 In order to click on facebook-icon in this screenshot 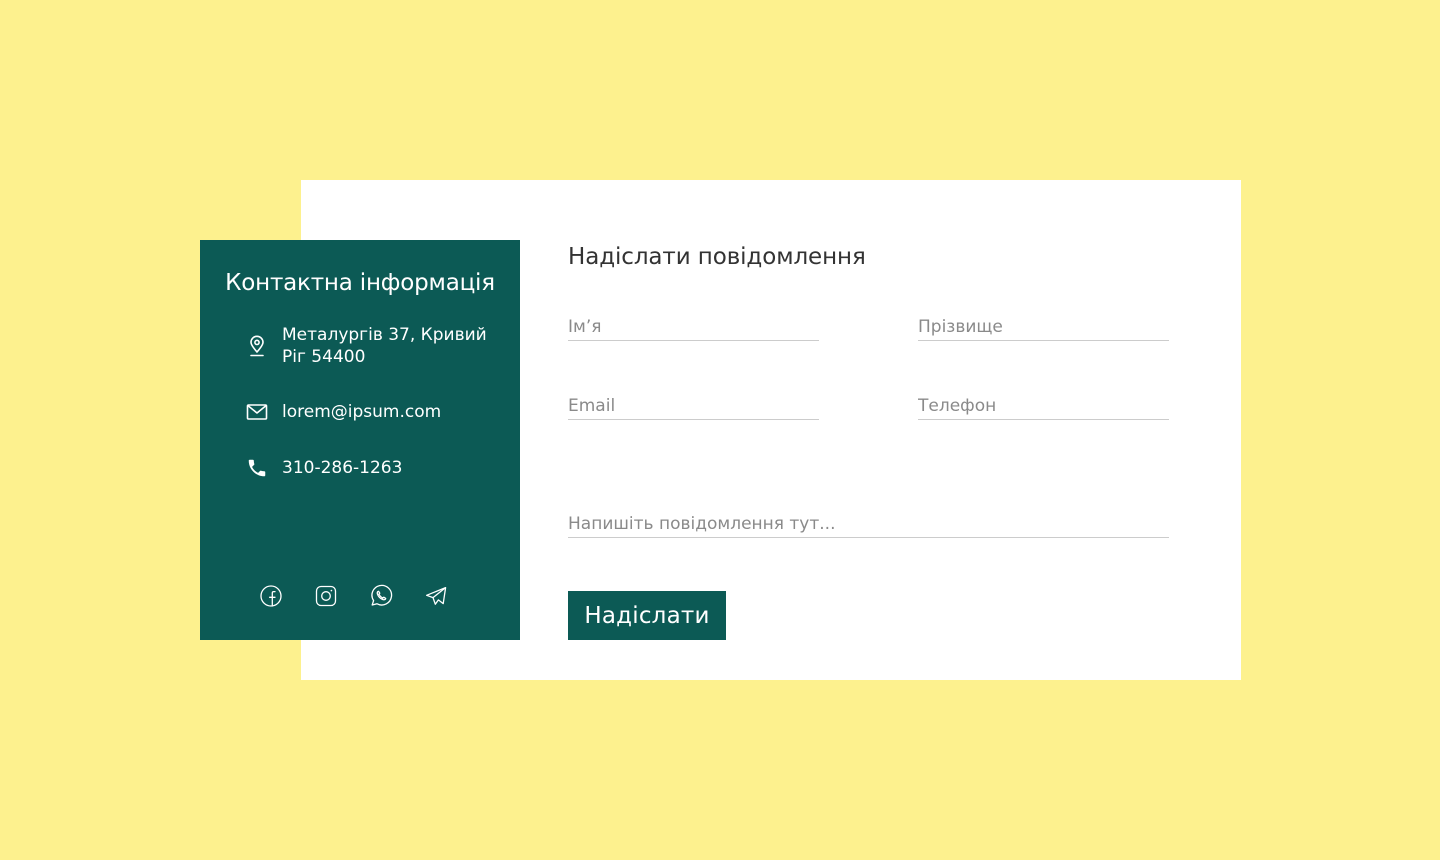, I will do `click(271, 596)`.